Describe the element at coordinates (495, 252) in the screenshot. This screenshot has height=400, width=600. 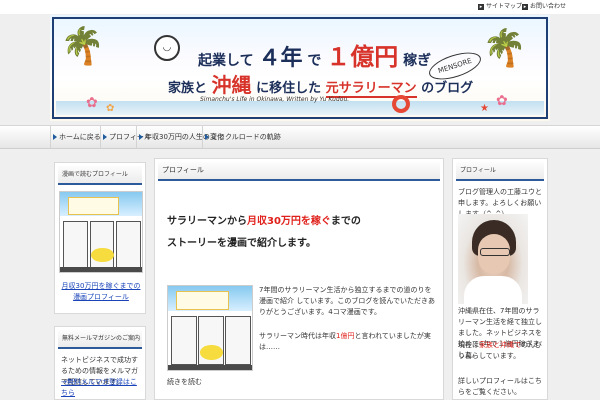
I see `glasses-icon` at that location.